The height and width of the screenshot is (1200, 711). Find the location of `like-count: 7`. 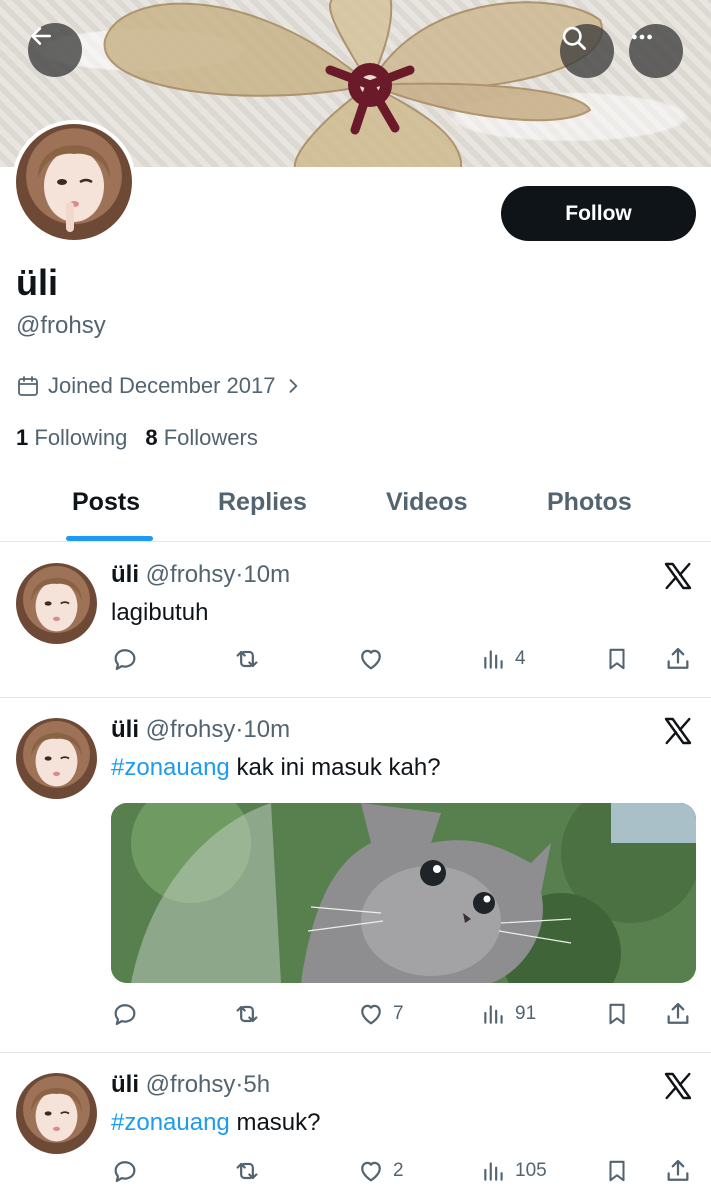

like-count: 7 is located at coordinates (398, 1013).